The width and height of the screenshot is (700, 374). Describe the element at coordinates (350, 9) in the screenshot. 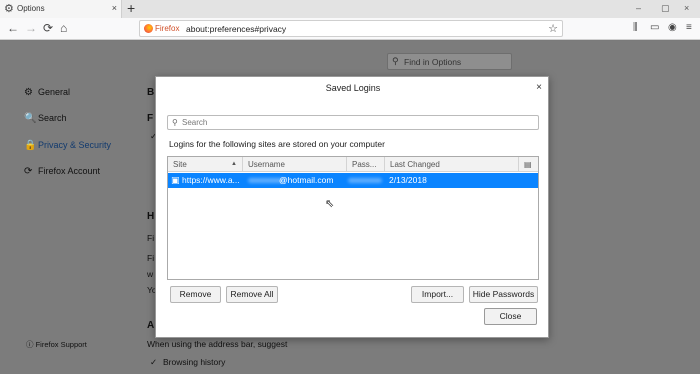

I see `tab-strip: ⚙ Options × + ‒ ▢ ×` at that location.